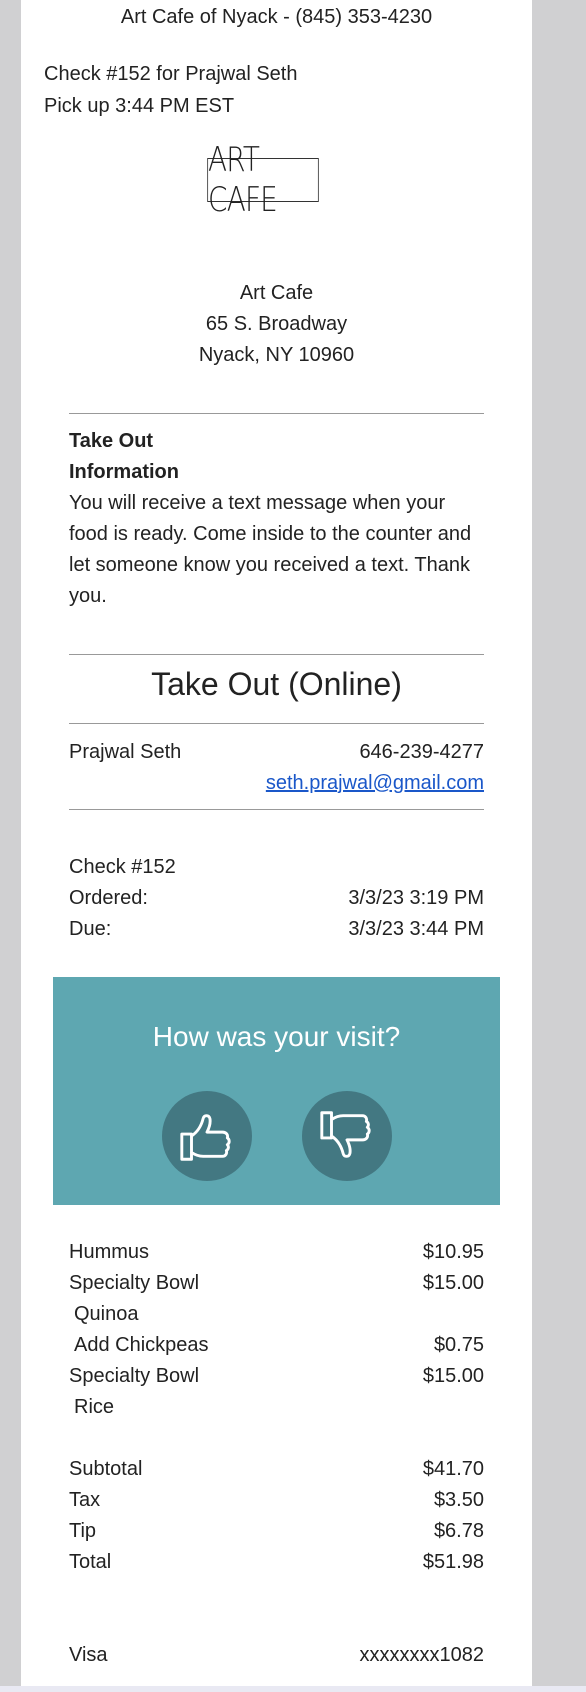  I want to click on customer-name: Prajwal Seth, so click(125, 752).